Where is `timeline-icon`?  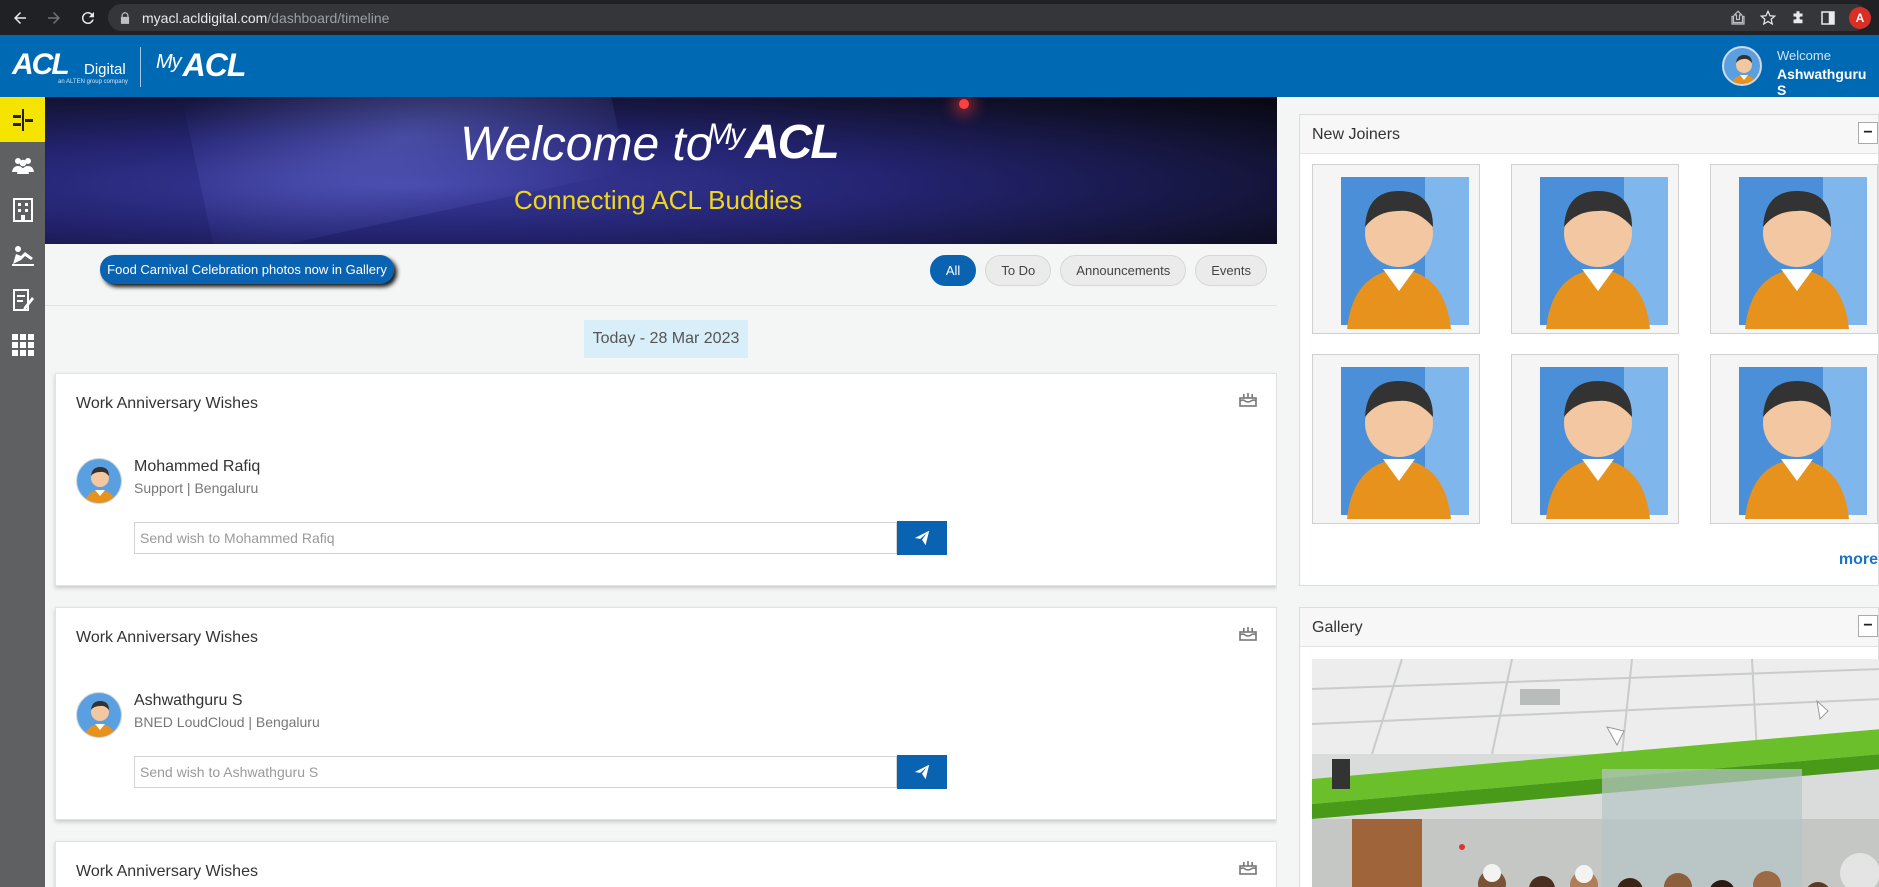
timeline-icon is located at coordinates (22, 119).